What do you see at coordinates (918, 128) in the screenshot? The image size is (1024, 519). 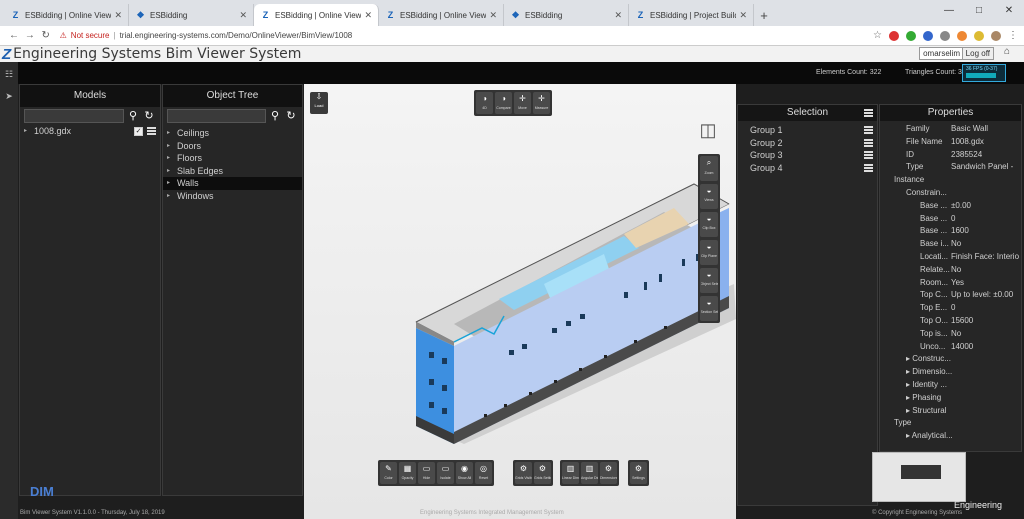 I see `property-key: Family` at bounding box center [918, 128].